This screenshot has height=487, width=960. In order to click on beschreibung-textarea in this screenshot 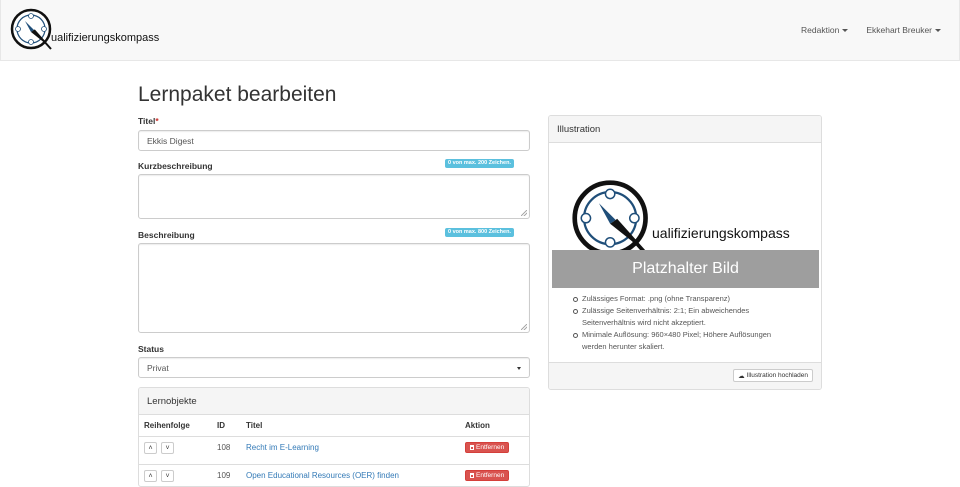, I will do `click(334, 288)`.